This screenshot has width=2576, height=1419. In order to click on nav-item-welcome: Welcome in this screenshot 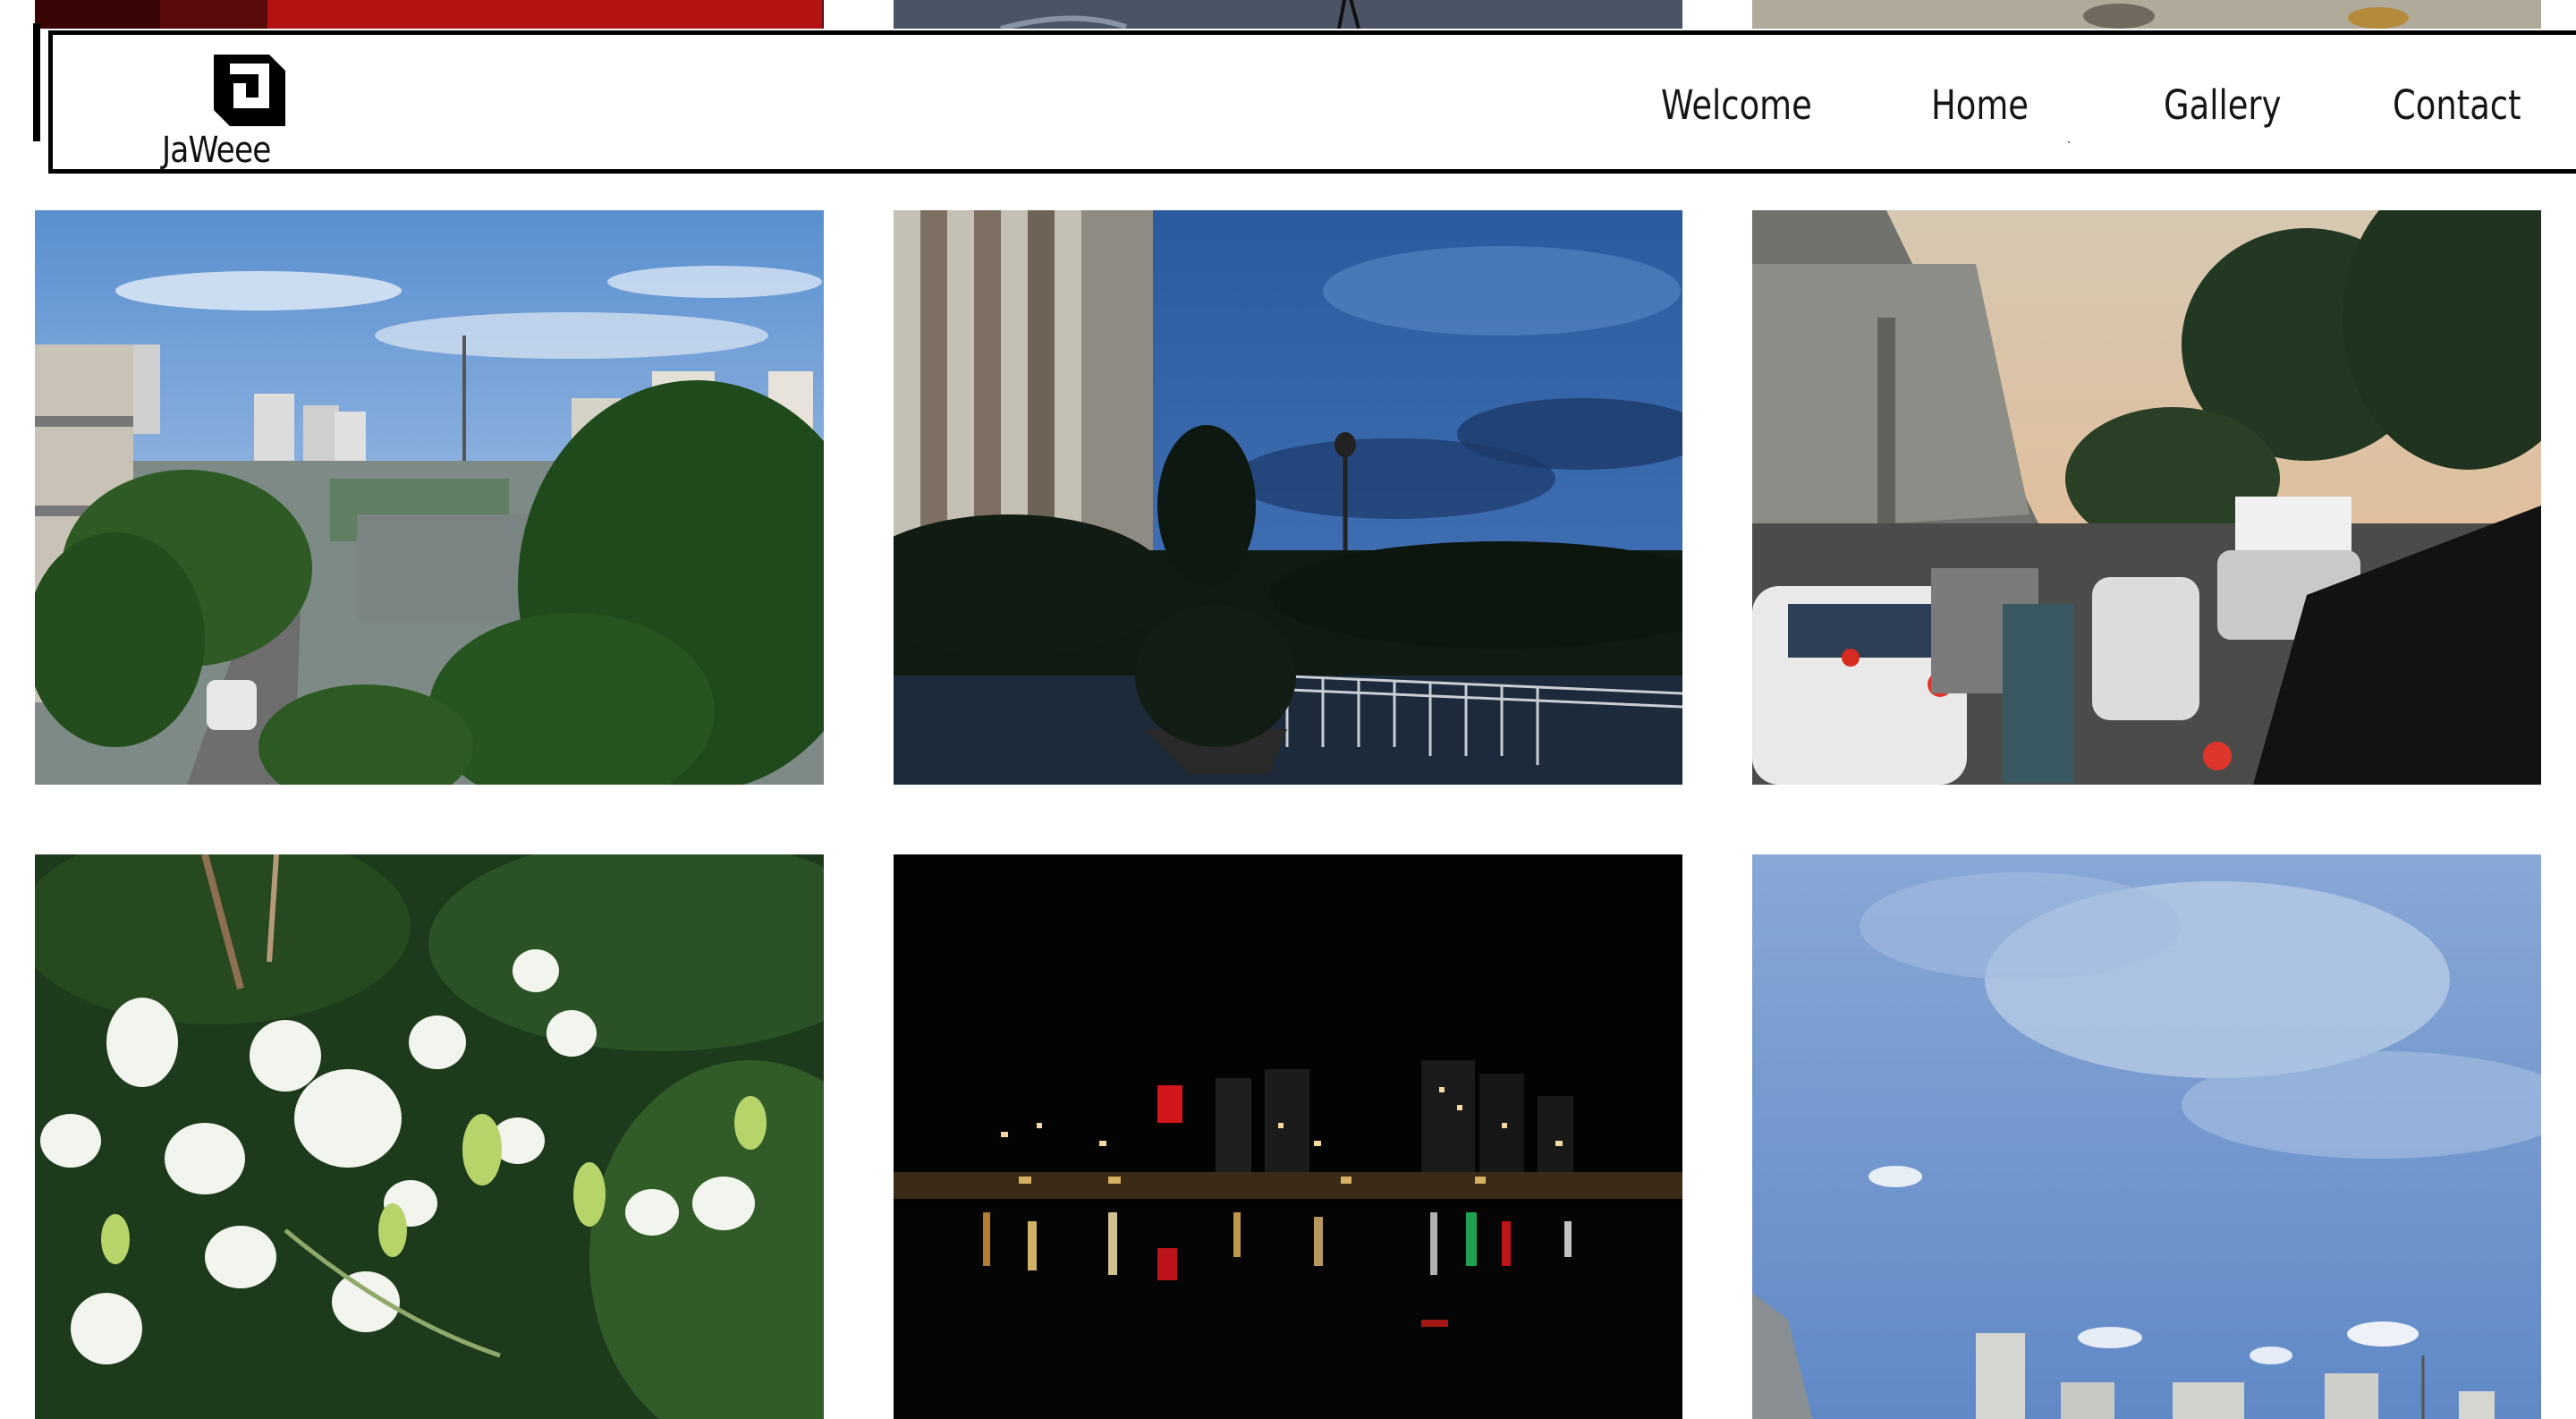, I will do `click(1736, 105)`.